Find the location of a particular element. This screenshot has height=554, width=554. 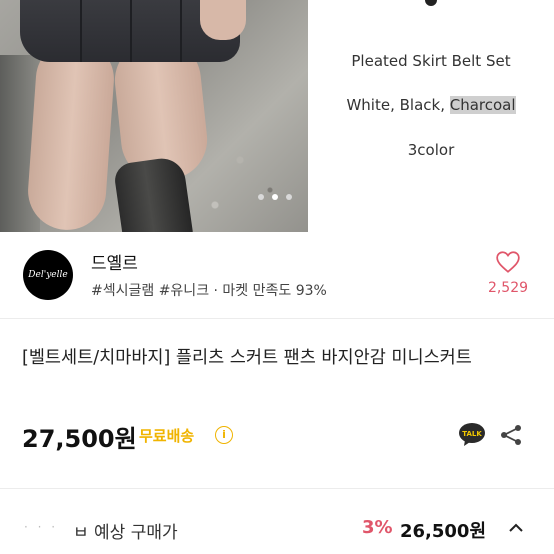

expected-price: 26,500원 is located at coordinates (443, 531).